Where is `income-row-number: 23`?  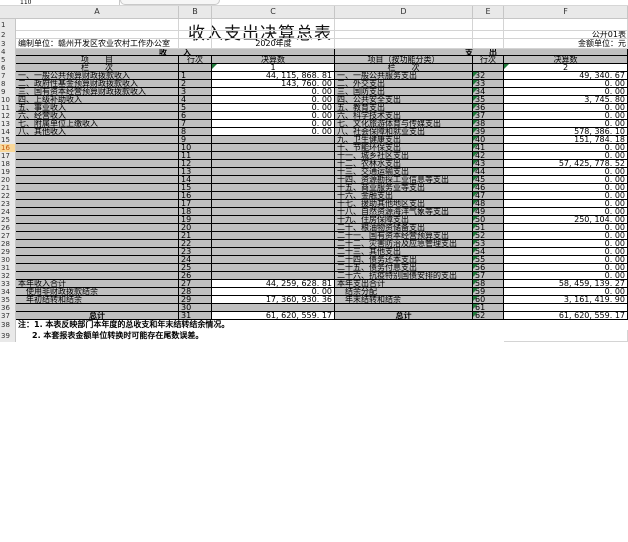 income-row-number: 23 is located at coordinates (195, 252).